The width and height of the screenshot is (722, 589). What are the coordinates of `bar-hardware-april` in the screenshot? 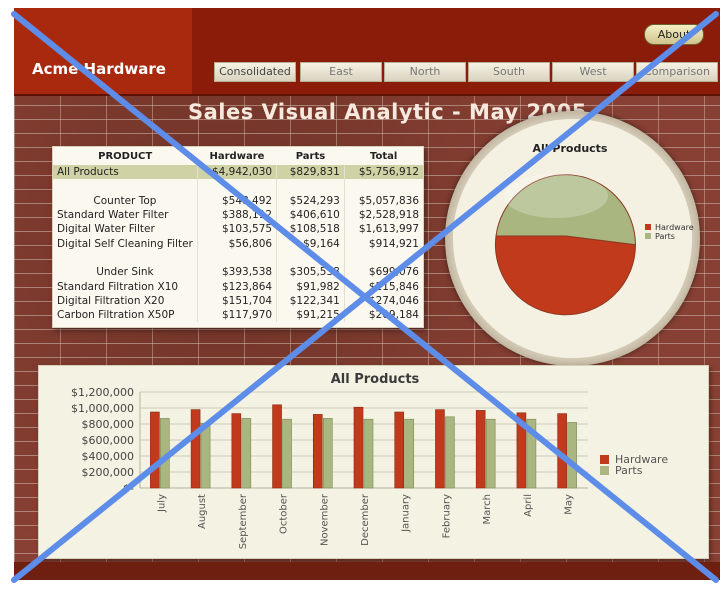 It's located at (521, 450).